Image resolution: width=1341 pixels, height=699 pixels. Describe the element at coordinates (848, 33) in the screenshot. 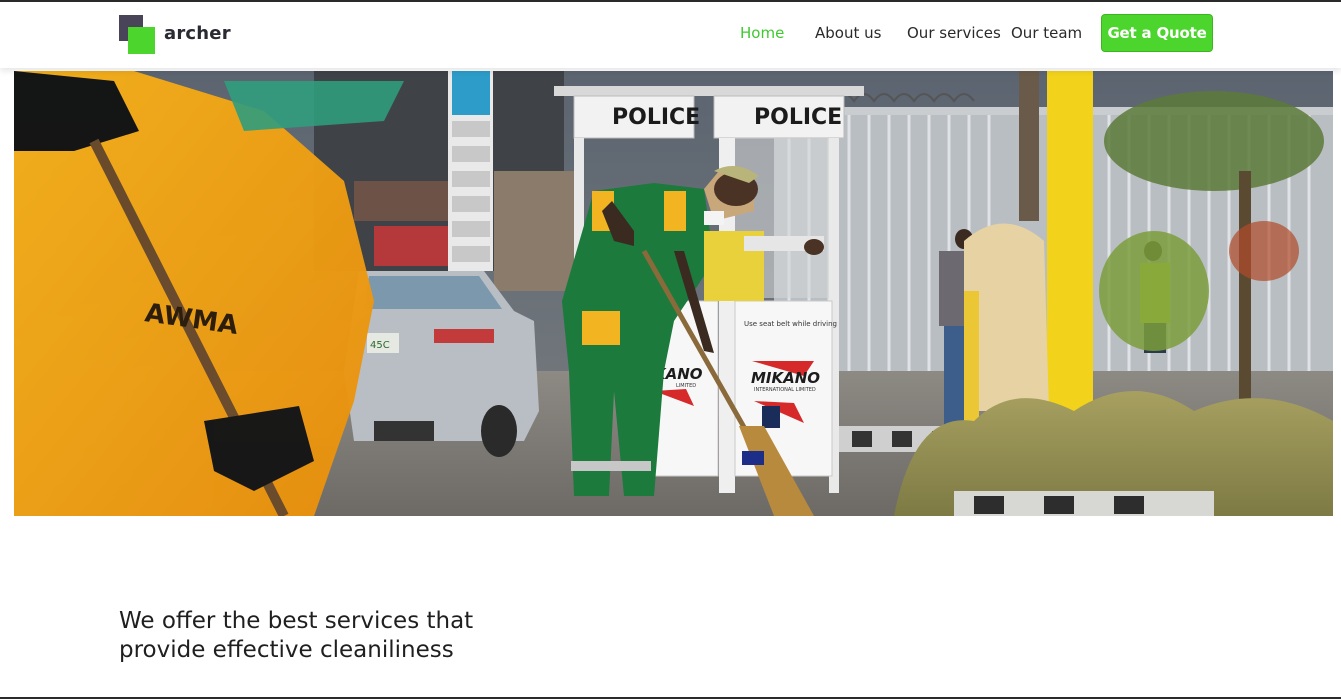

I see `nav-about-us: About us` at that location.